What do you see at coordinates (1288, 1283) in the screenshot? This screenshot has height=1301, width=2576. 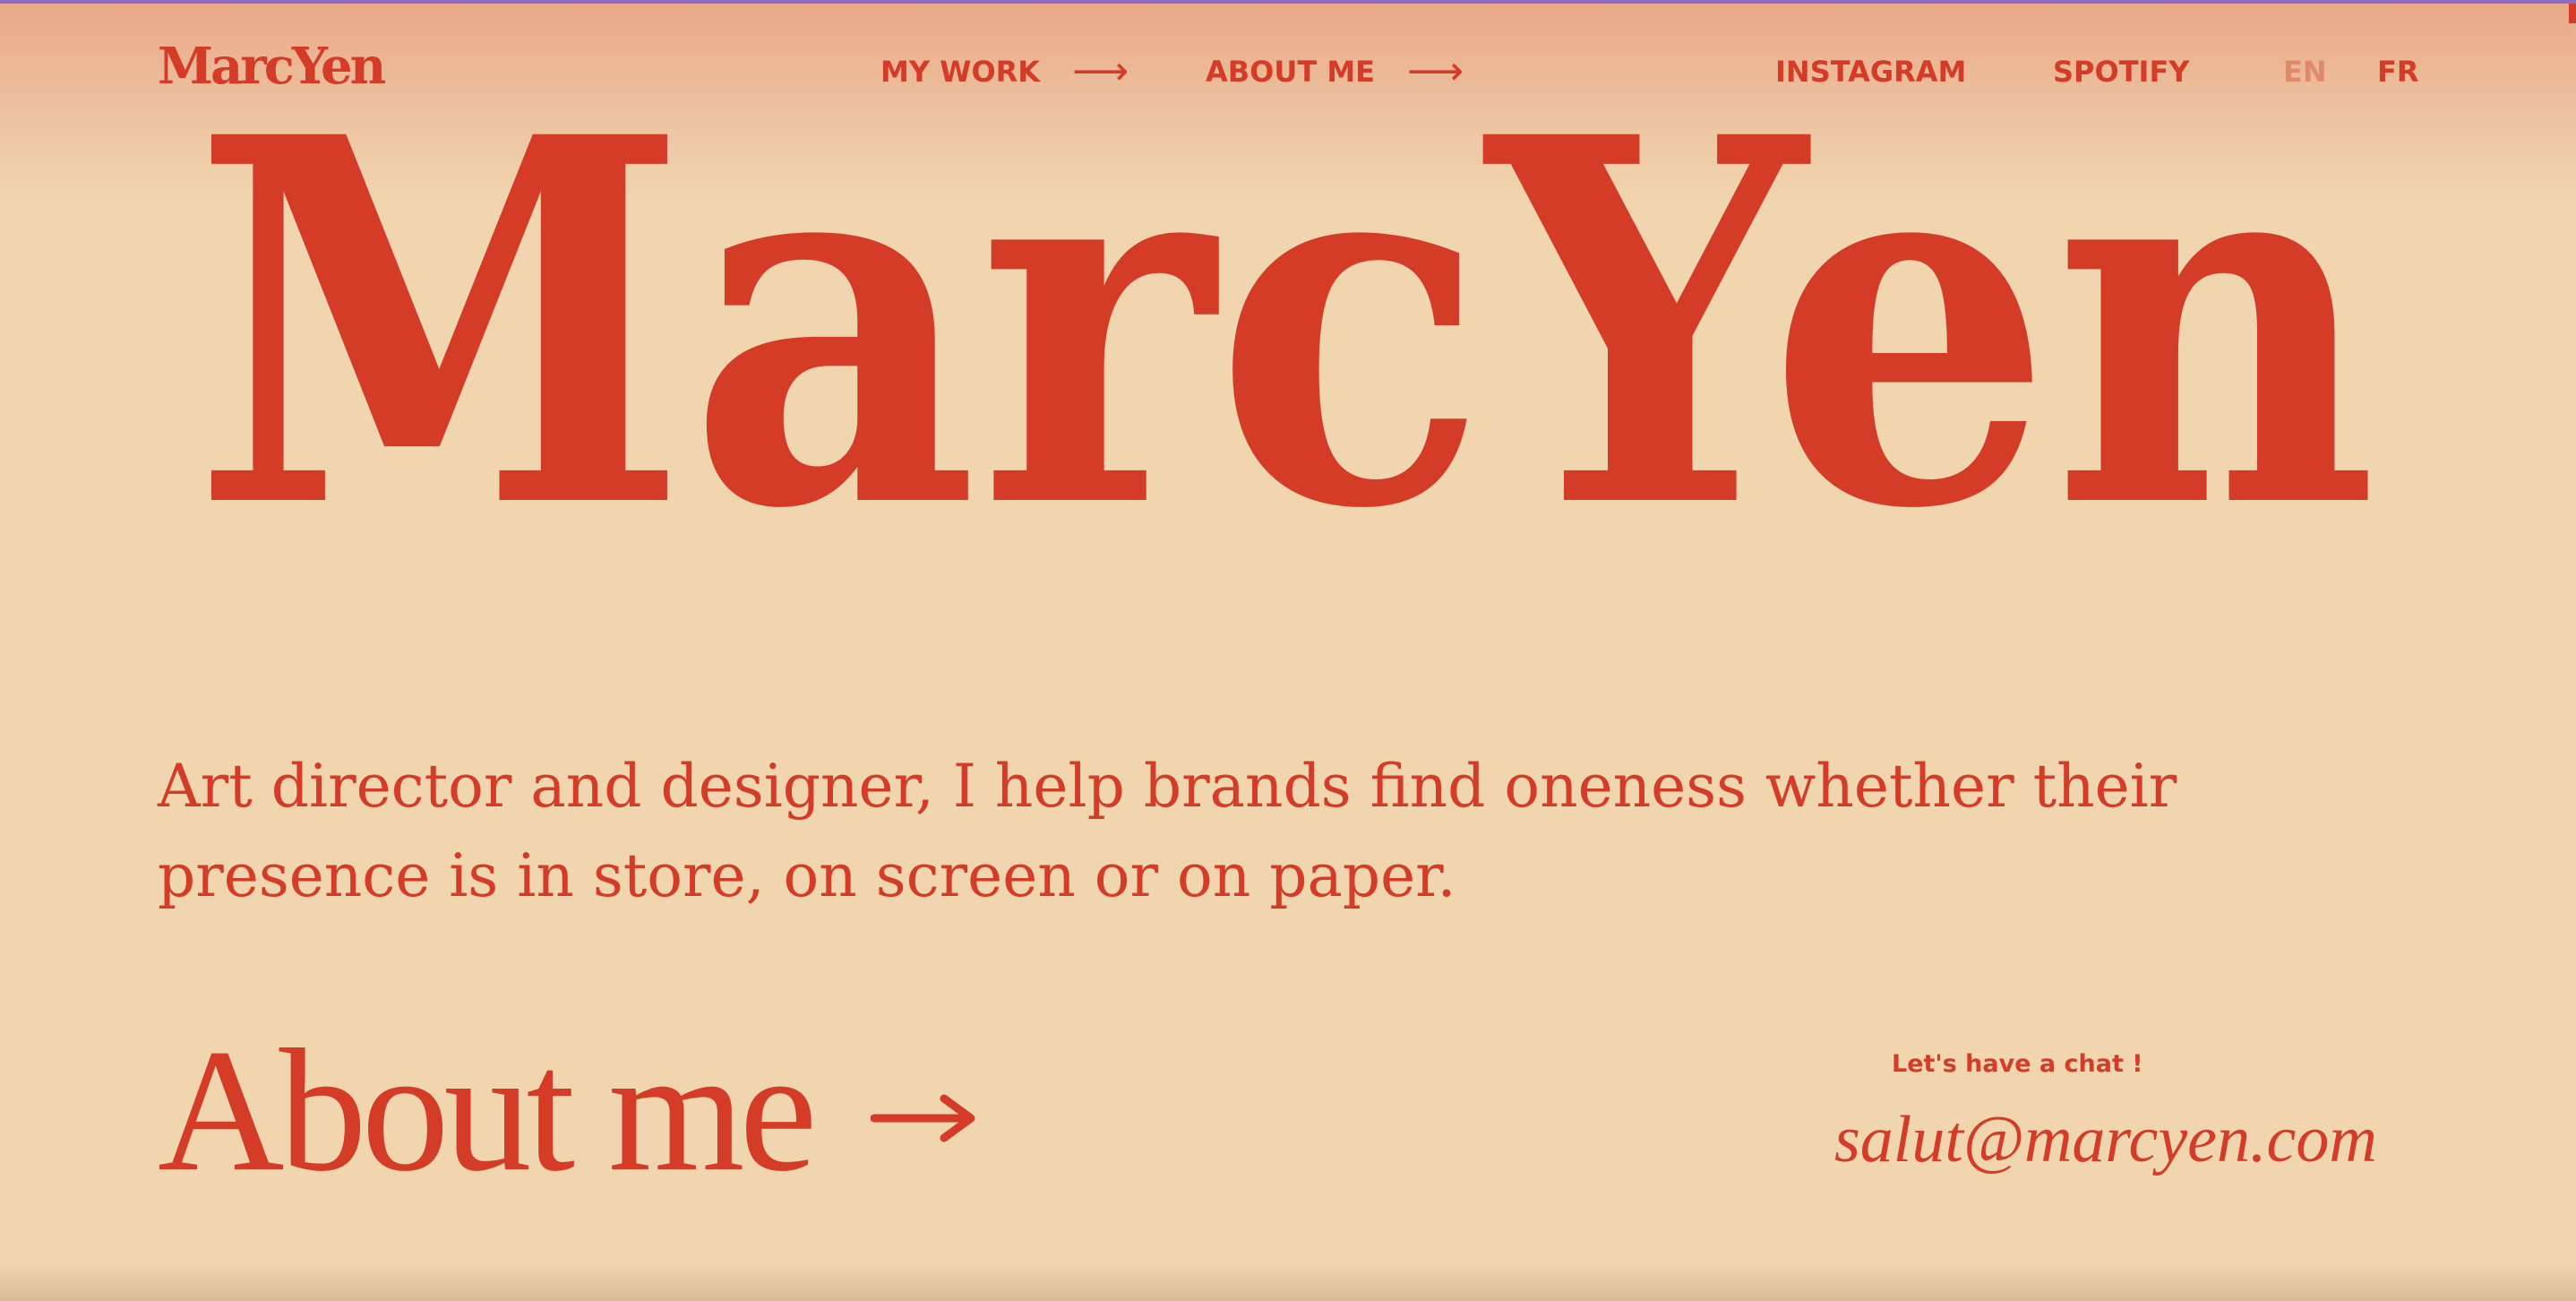 I see `bottom-shadow` at bounding box center [1288, 1283].